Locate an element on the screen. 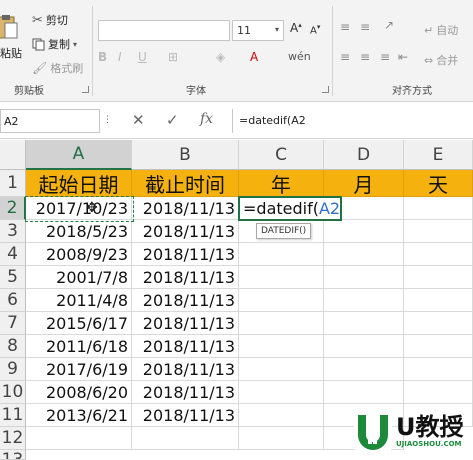 This screenshot has width=473, height=460. row-header-13: 13 is located at coordinates (13, 455).